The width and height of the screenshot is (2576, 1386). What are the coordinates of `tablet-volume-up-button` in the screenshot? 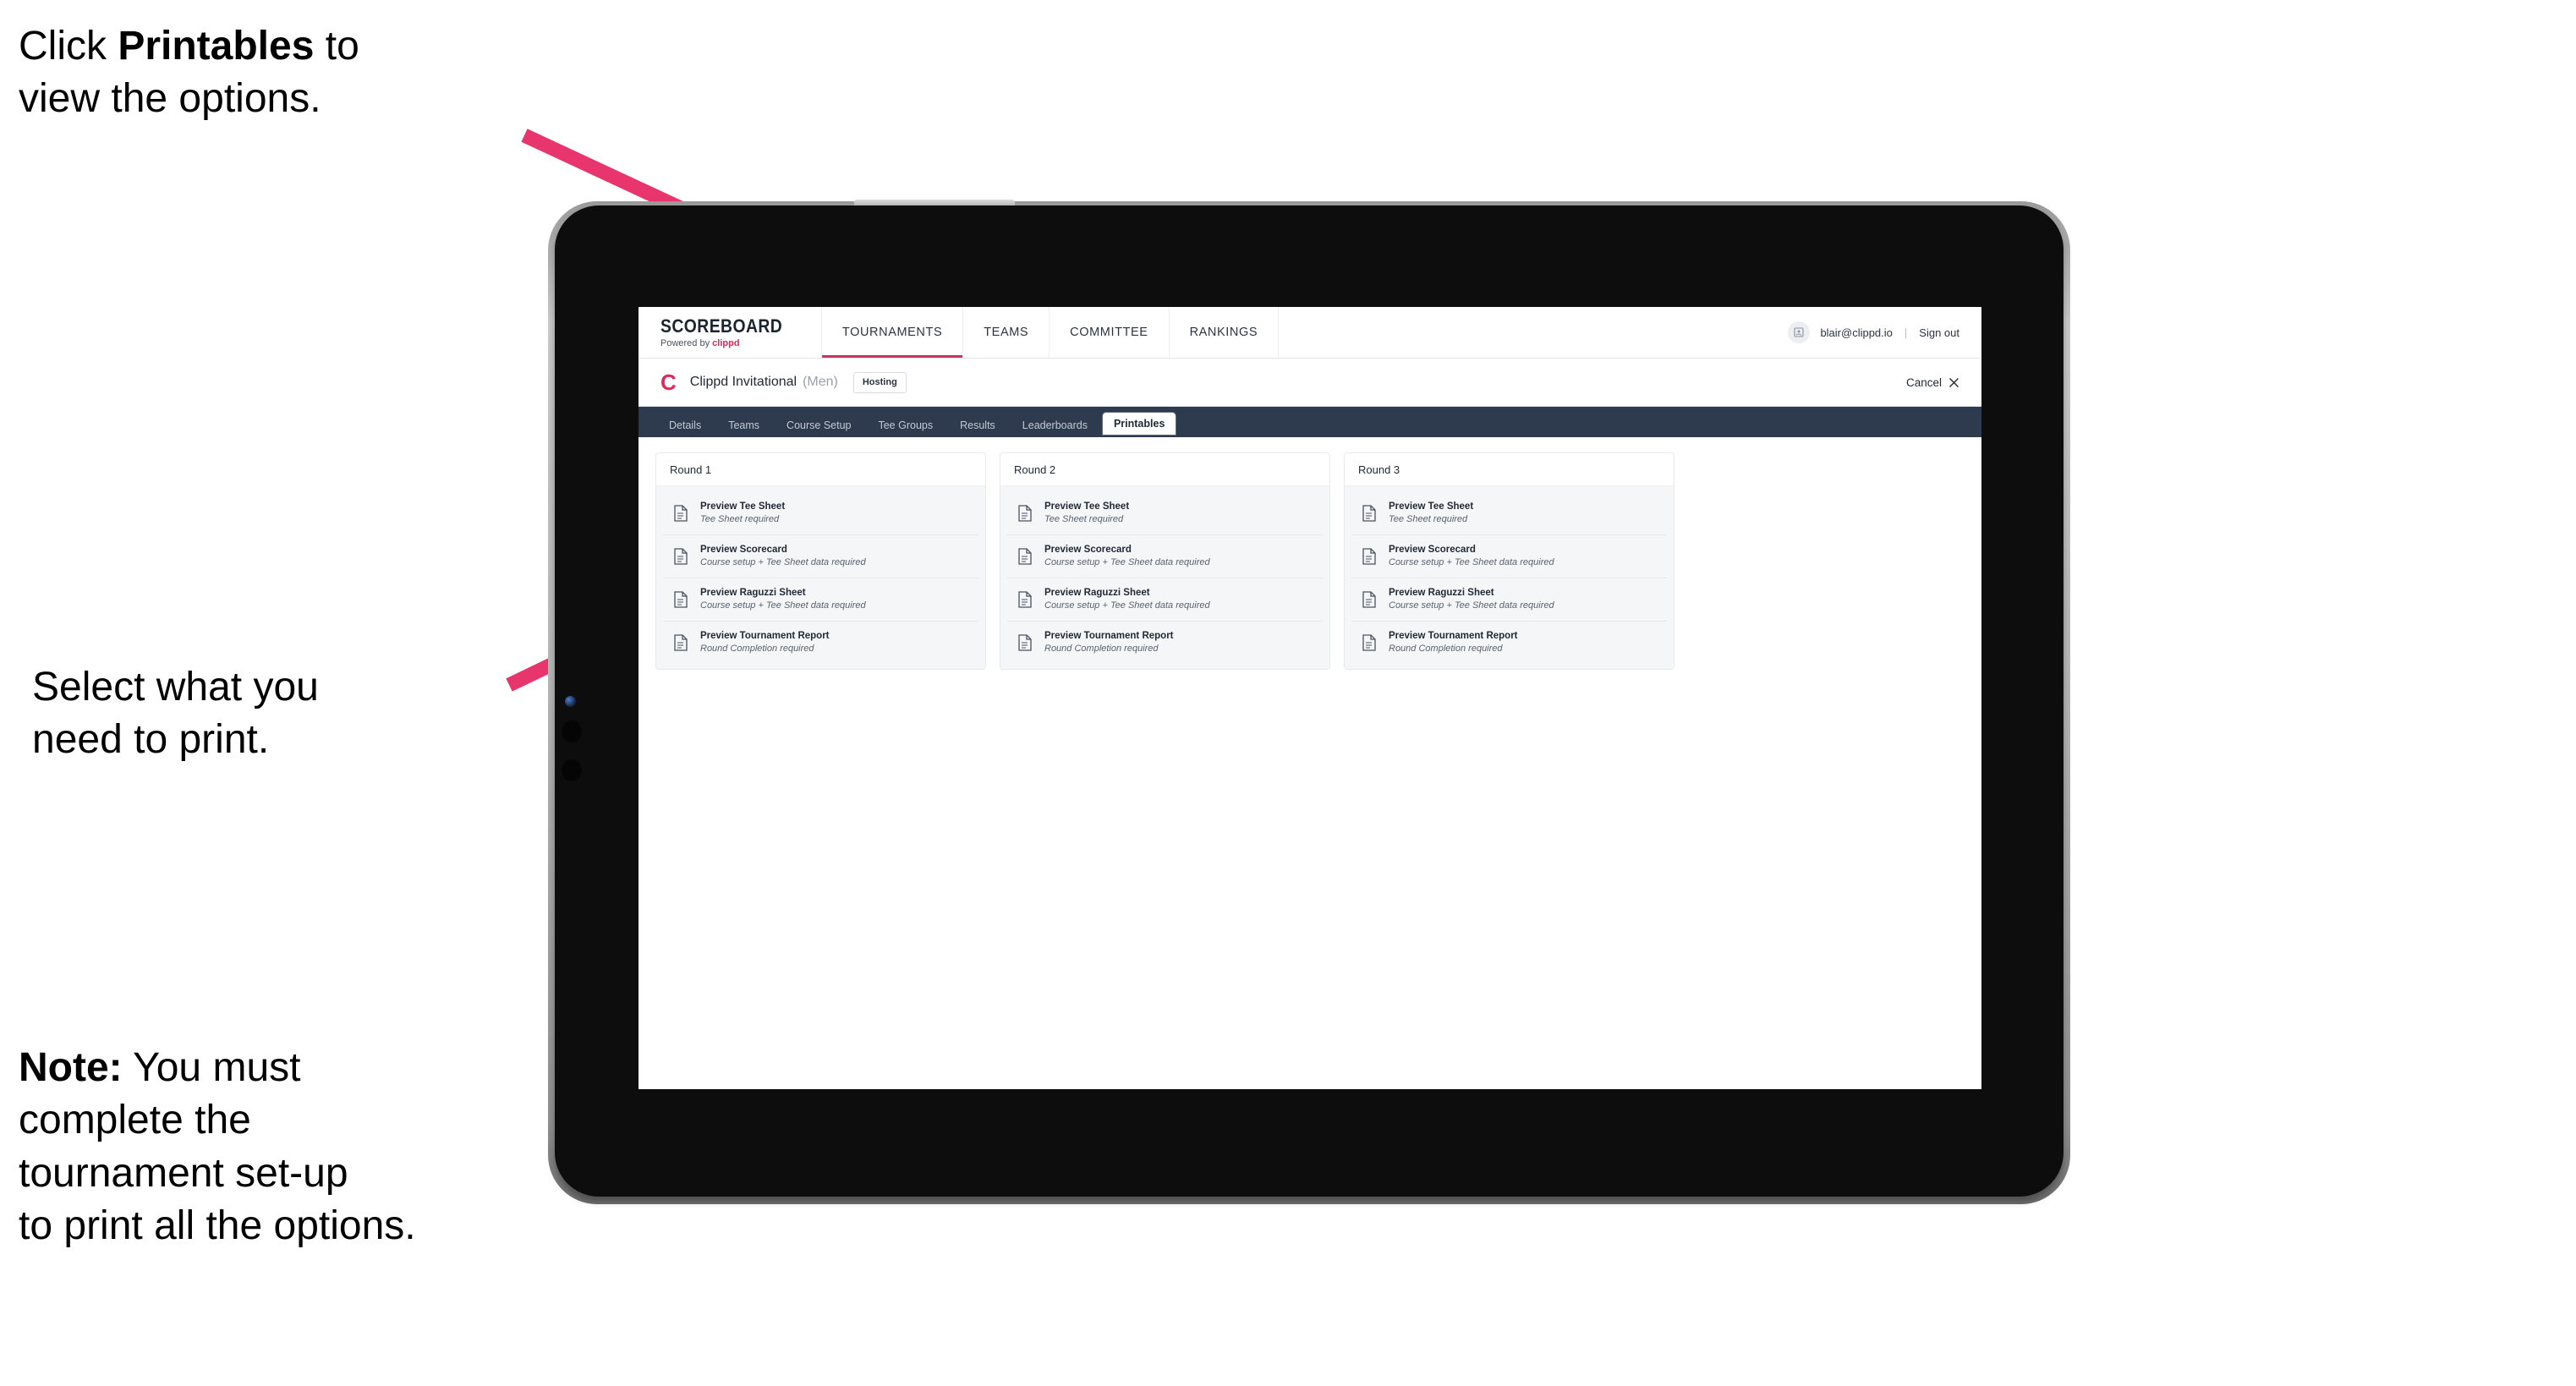 It's located at (572, 731).